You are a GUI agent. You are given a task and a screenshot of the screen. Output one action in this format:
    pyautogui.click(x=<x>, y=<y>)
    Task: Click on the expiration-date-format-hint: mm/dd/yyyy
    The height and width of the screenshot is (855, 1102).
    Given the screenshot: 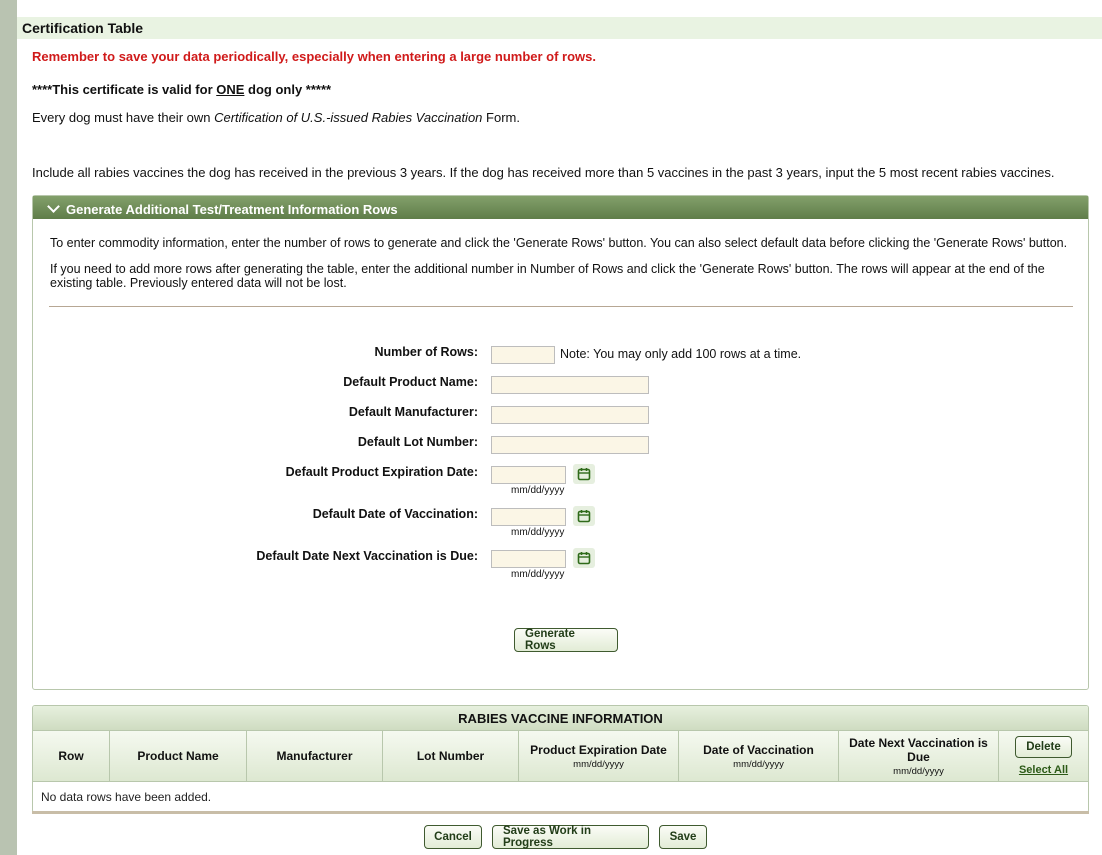 What is the action you would take?
    pyautogui.click(x=538, y=490)
    